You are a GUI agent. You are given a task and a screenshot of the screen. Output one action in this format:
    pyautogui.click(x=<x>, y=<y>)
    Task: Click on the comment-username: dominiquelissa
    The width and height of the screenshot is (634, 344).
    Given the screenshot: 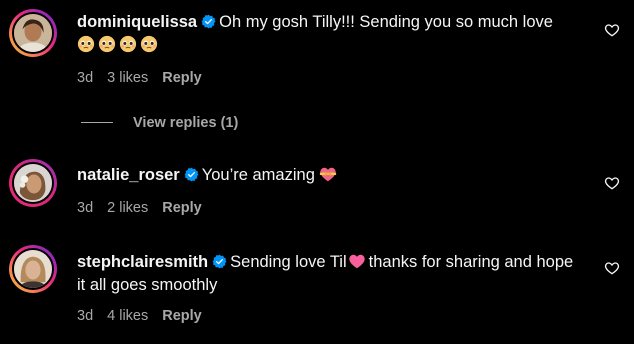 What is the action you would take?
    pyautogui.click(x=137, y=22)
    